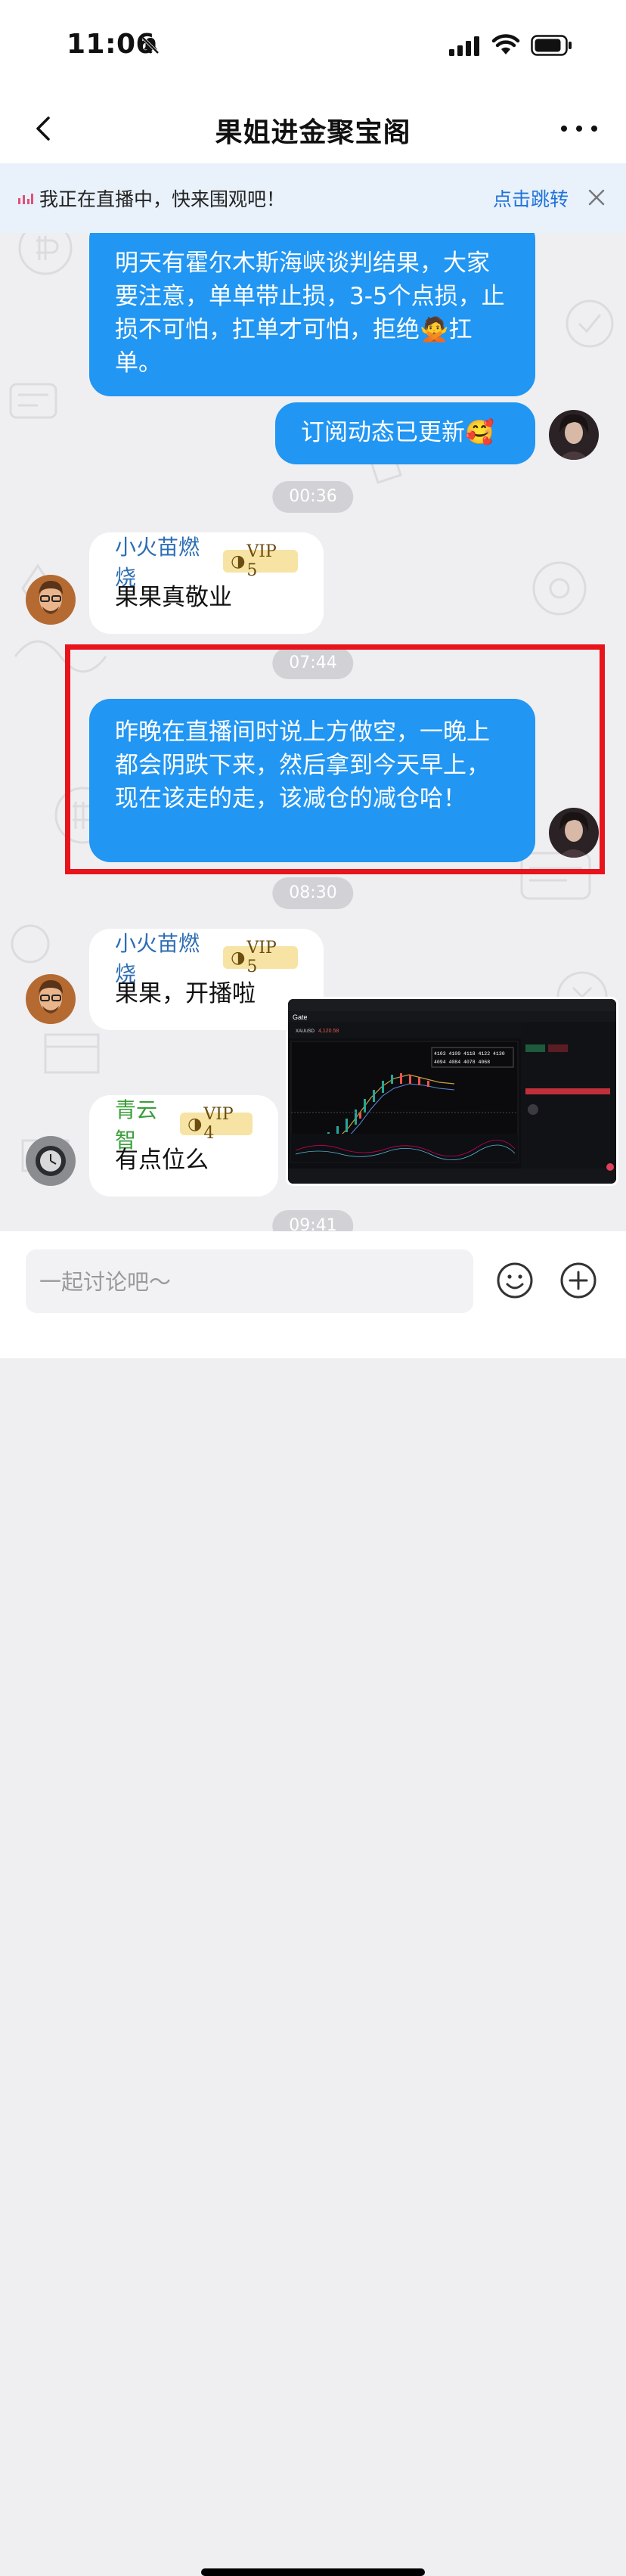 This screenshot has width=626, height=2576. What do you see at coordinates (313, 497) in the screenshot?
I see `timestamp: 00:36` at bounding box center [313, 497].